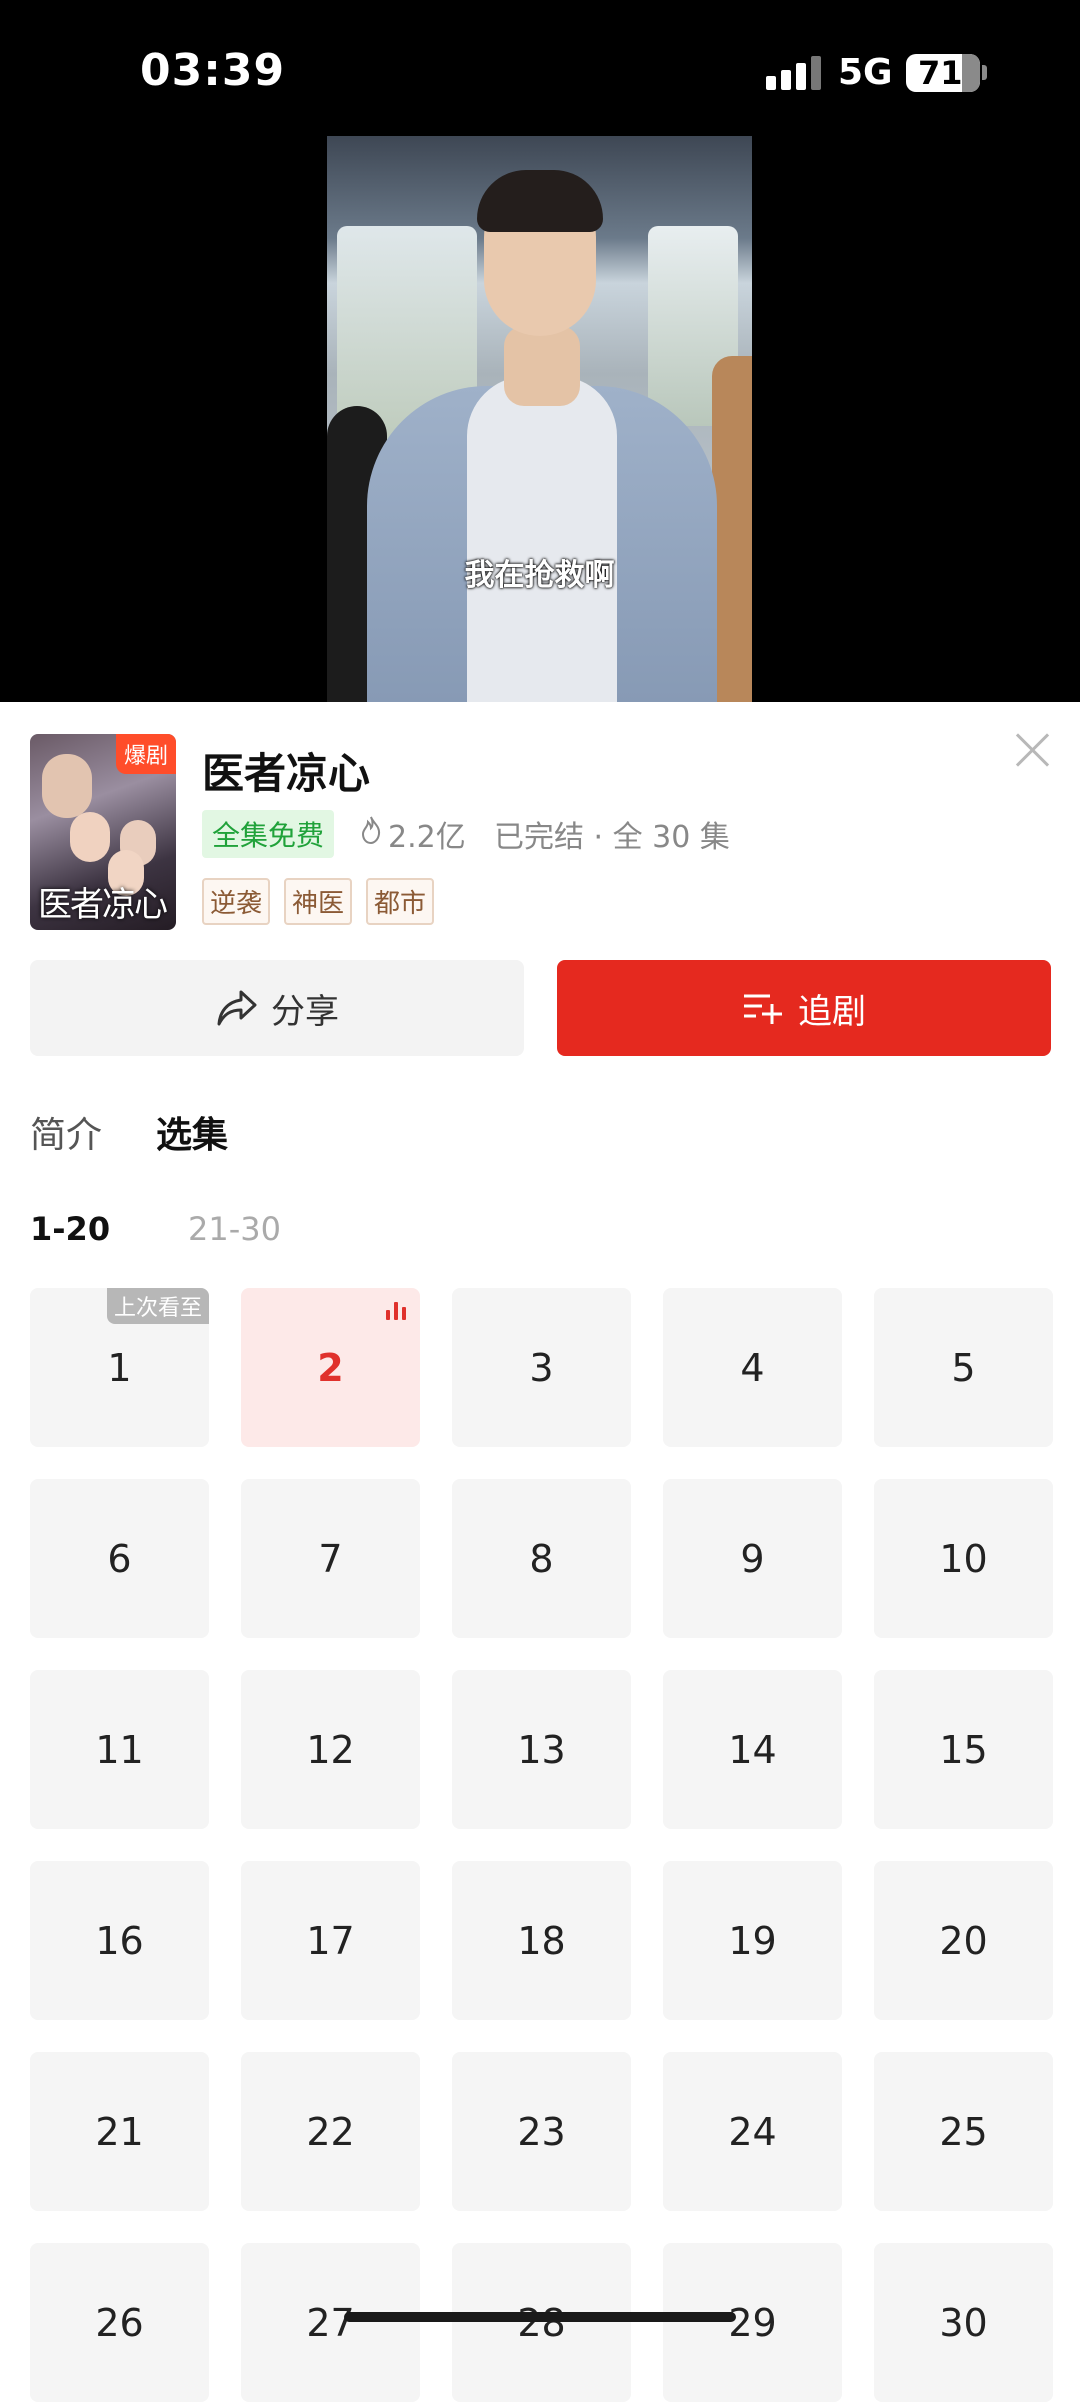 The width and height of the screenshot is (1080, 2402). What do you see at coordinates (234, 1229) in the screenshot?
I see `range-tab-21-30: 21-30` at bounding box center [234, 1229].